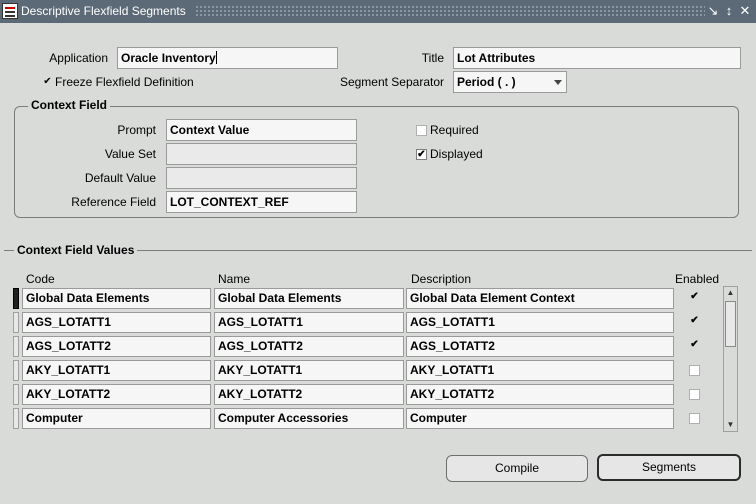  What do you see at coordinates (116, 322) in the screenshot?
I see `code-cell: AGS_LOTATT1` at bounding box center [116, 322].